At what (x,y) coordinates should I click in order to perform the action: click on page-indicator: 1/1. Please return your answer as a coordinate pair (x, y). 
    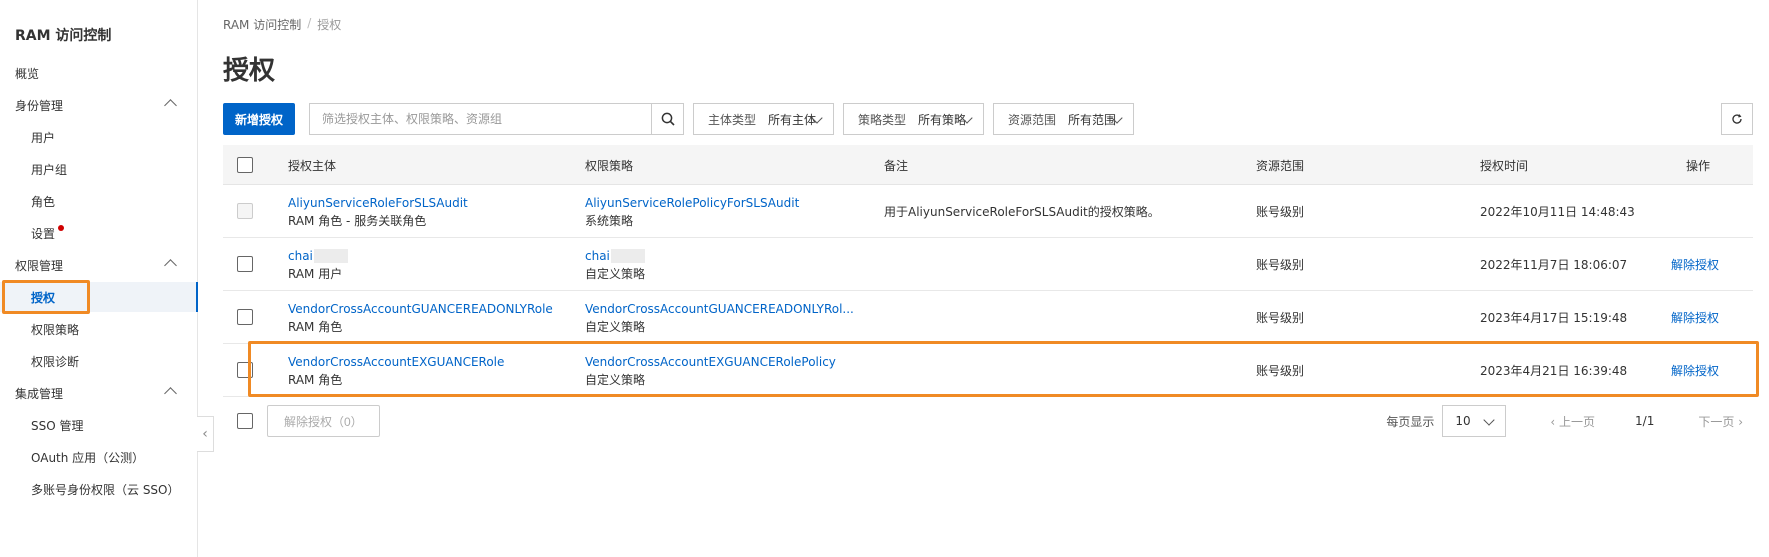
    Looking at the image, I should click on (1645, 421).